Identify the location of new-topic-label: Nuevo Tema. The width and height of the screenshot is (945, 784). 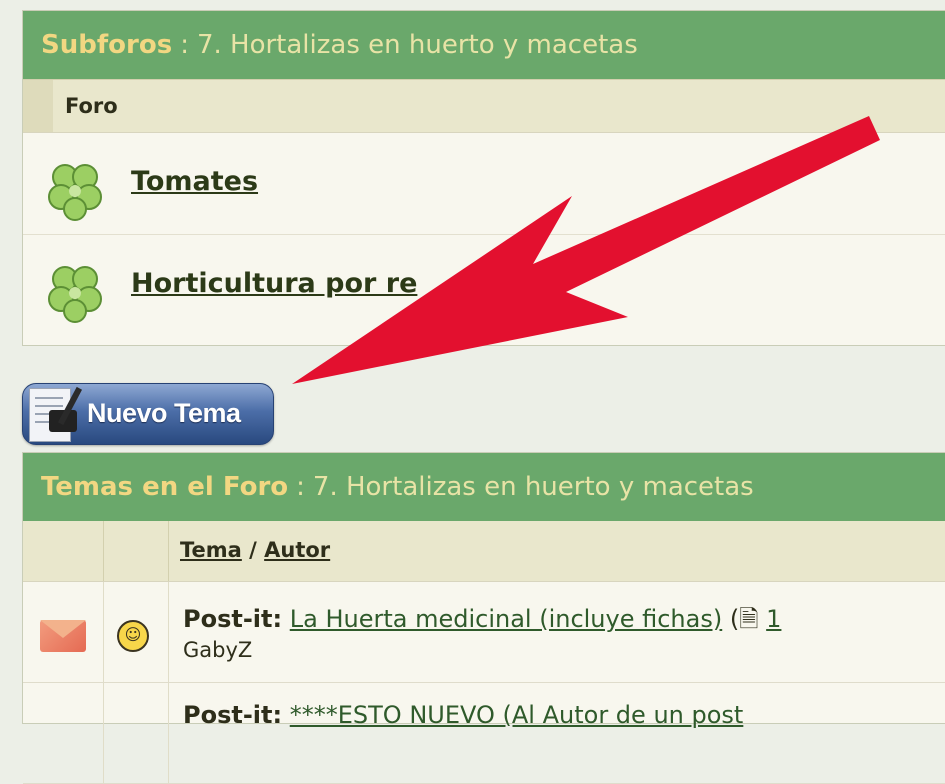
(164, 413).